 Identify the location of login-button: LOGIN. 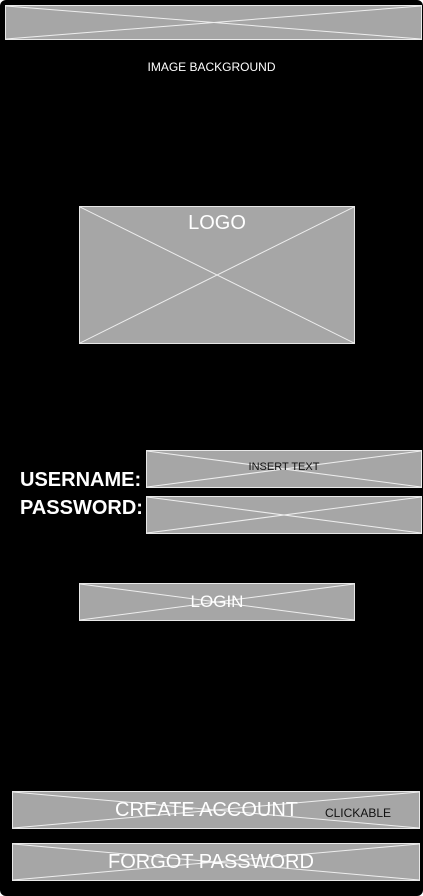
(217, 602).